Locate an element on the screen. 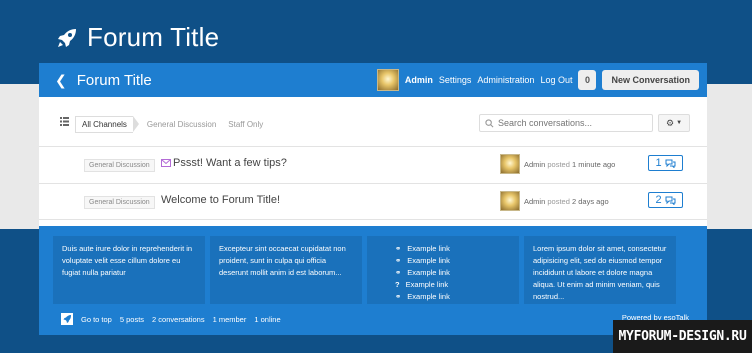 This screenshot has height=353, width=752. options-button: ⚙ ▼ is located at coordinates (674, 123).